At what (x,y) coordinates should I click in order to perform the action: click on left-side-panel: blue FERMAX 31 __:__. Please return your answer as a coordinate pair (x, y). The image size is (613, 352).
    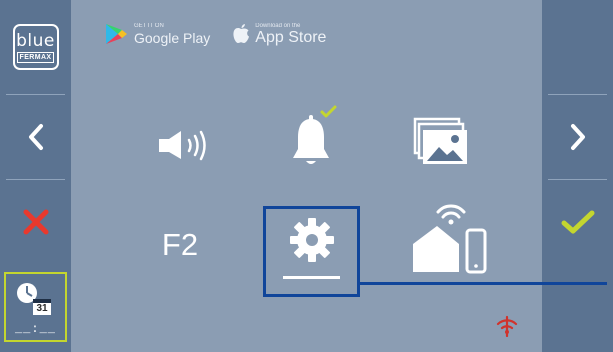
    Looking at the image, I should click on (35, 176).